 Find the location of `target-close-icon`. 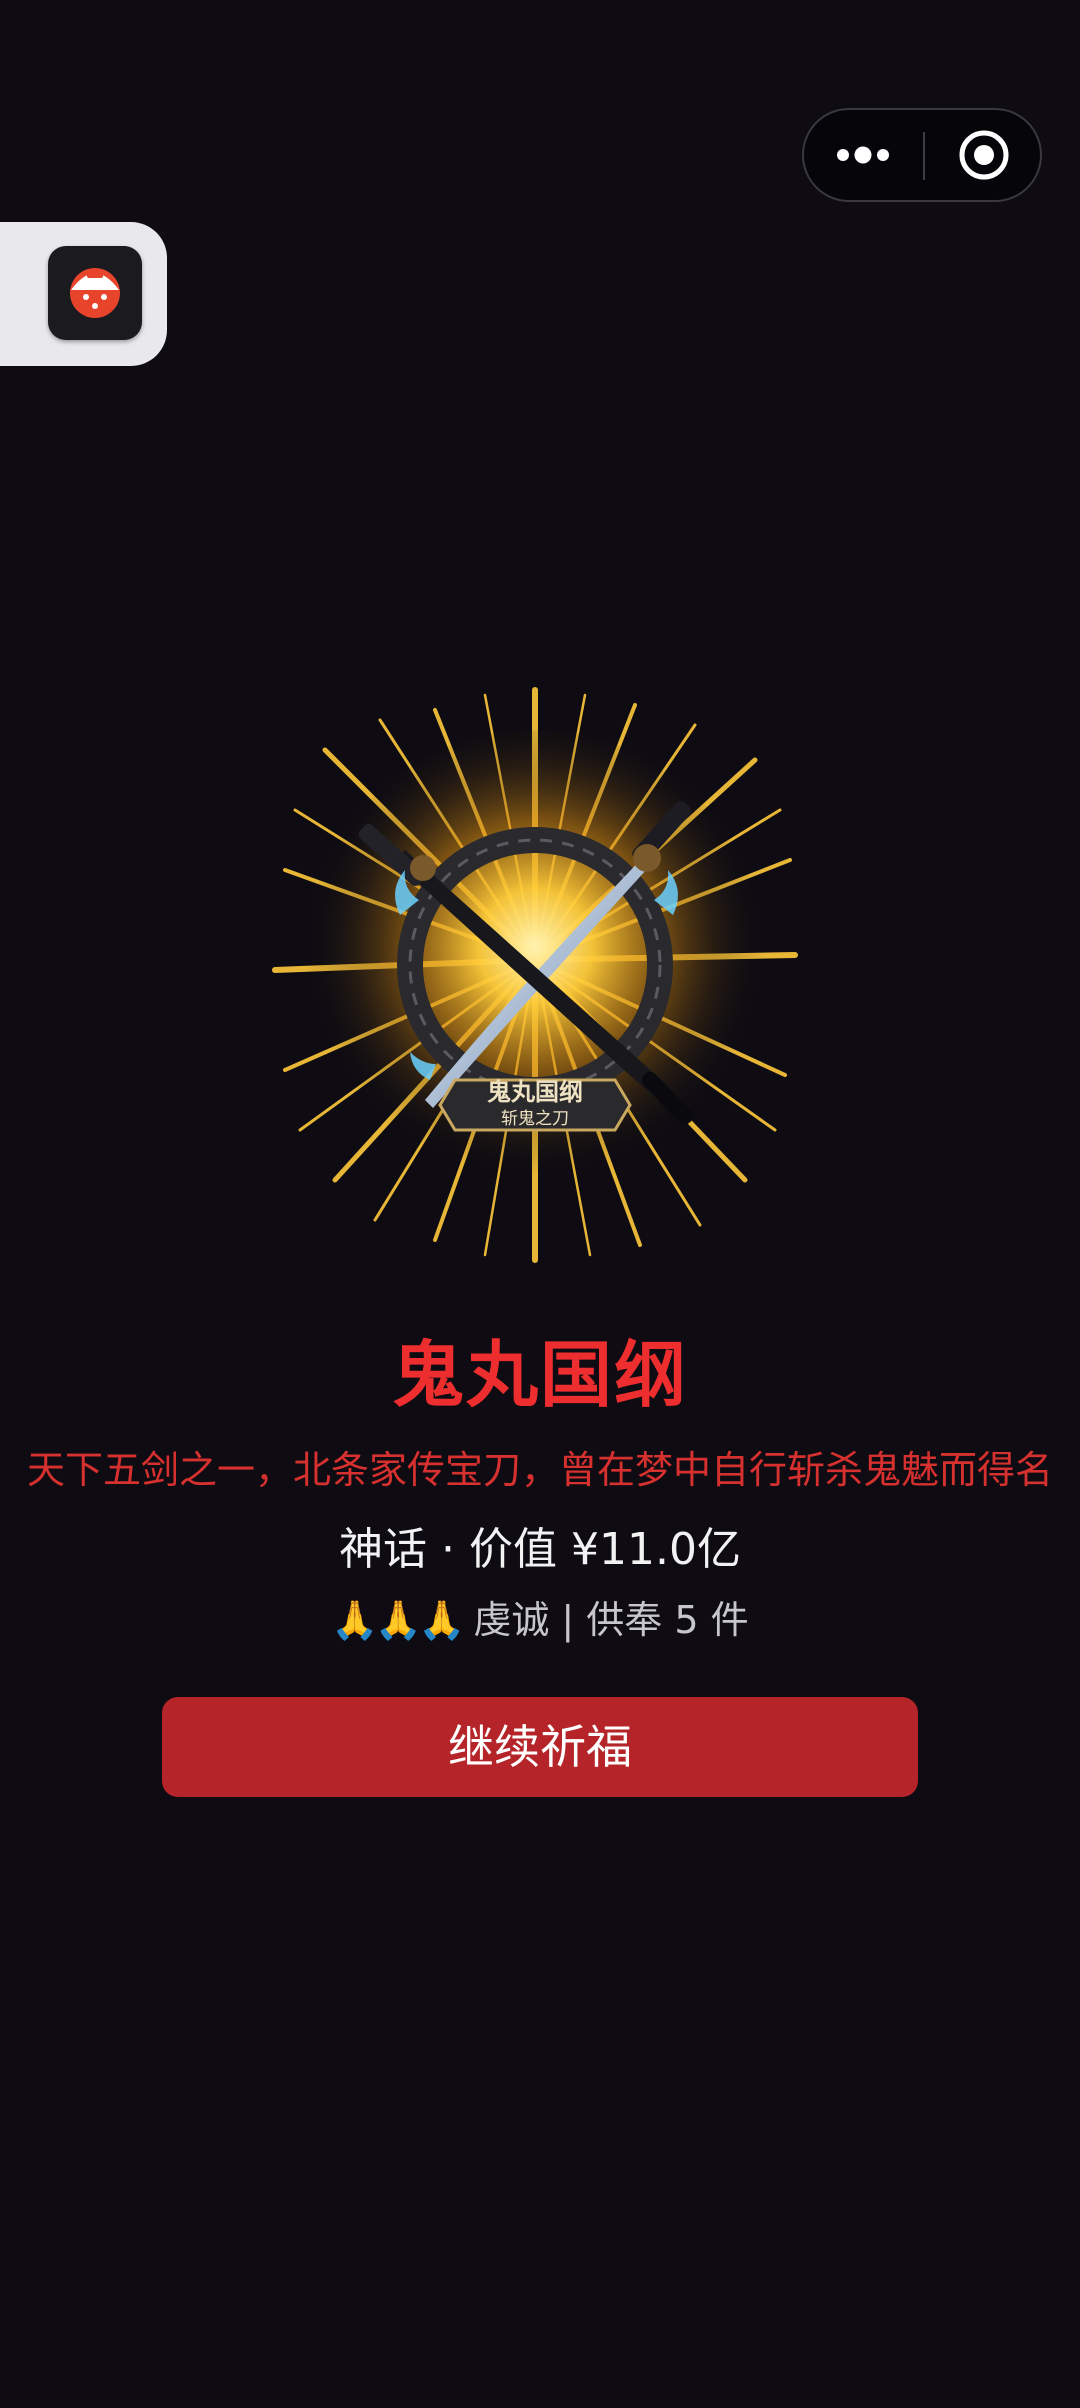

target-close-icon is located at coordinates (983, 155).